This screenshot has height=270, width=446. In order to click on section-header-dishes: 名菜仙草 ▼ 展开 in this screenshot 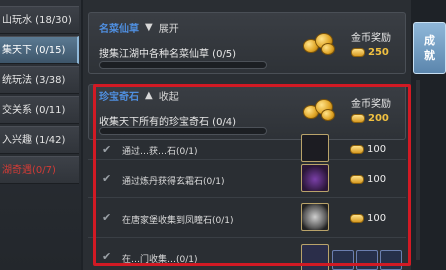, I will do `click(139, 27)`.